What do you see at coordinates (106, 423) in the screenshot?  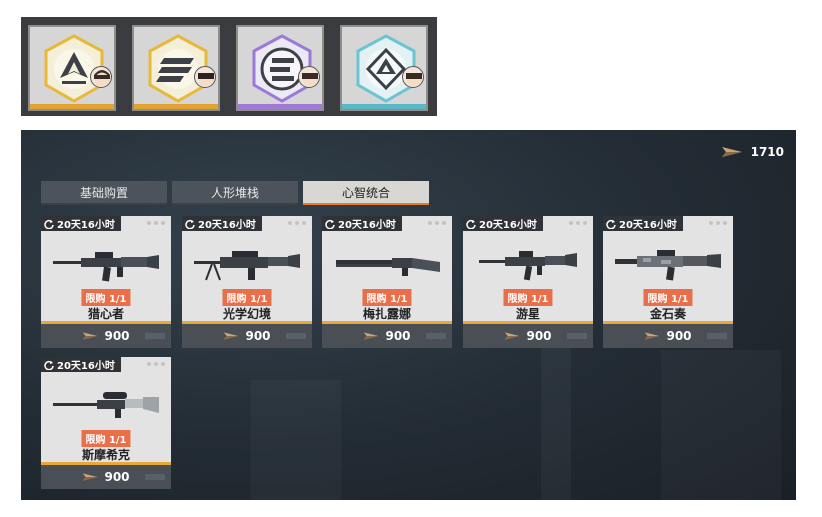 I see `shop-item-card: 20天16小时 限购 1/1 斯摩希克 900` at bounding box center [106, 423].